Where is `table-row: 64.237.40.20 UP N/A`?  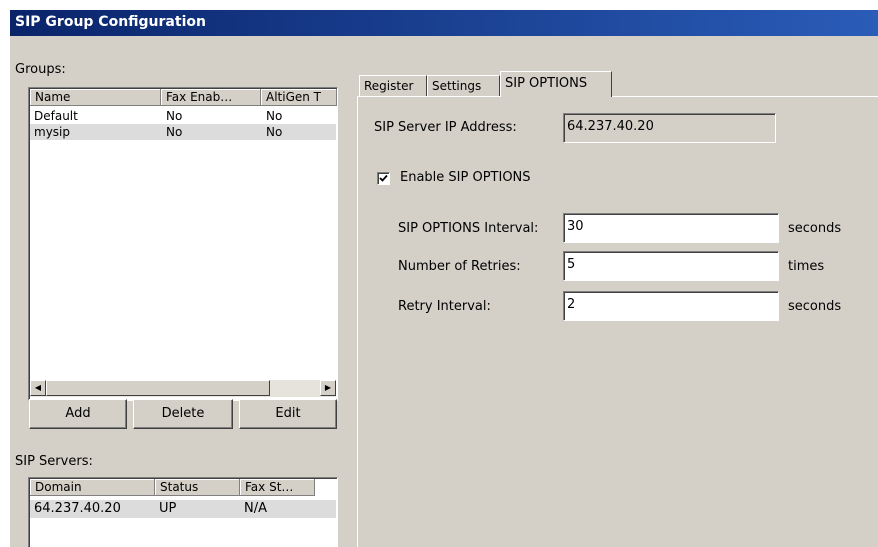 table-row: 64.237.40.20 UP N/A is located at coordinates (183, 509).